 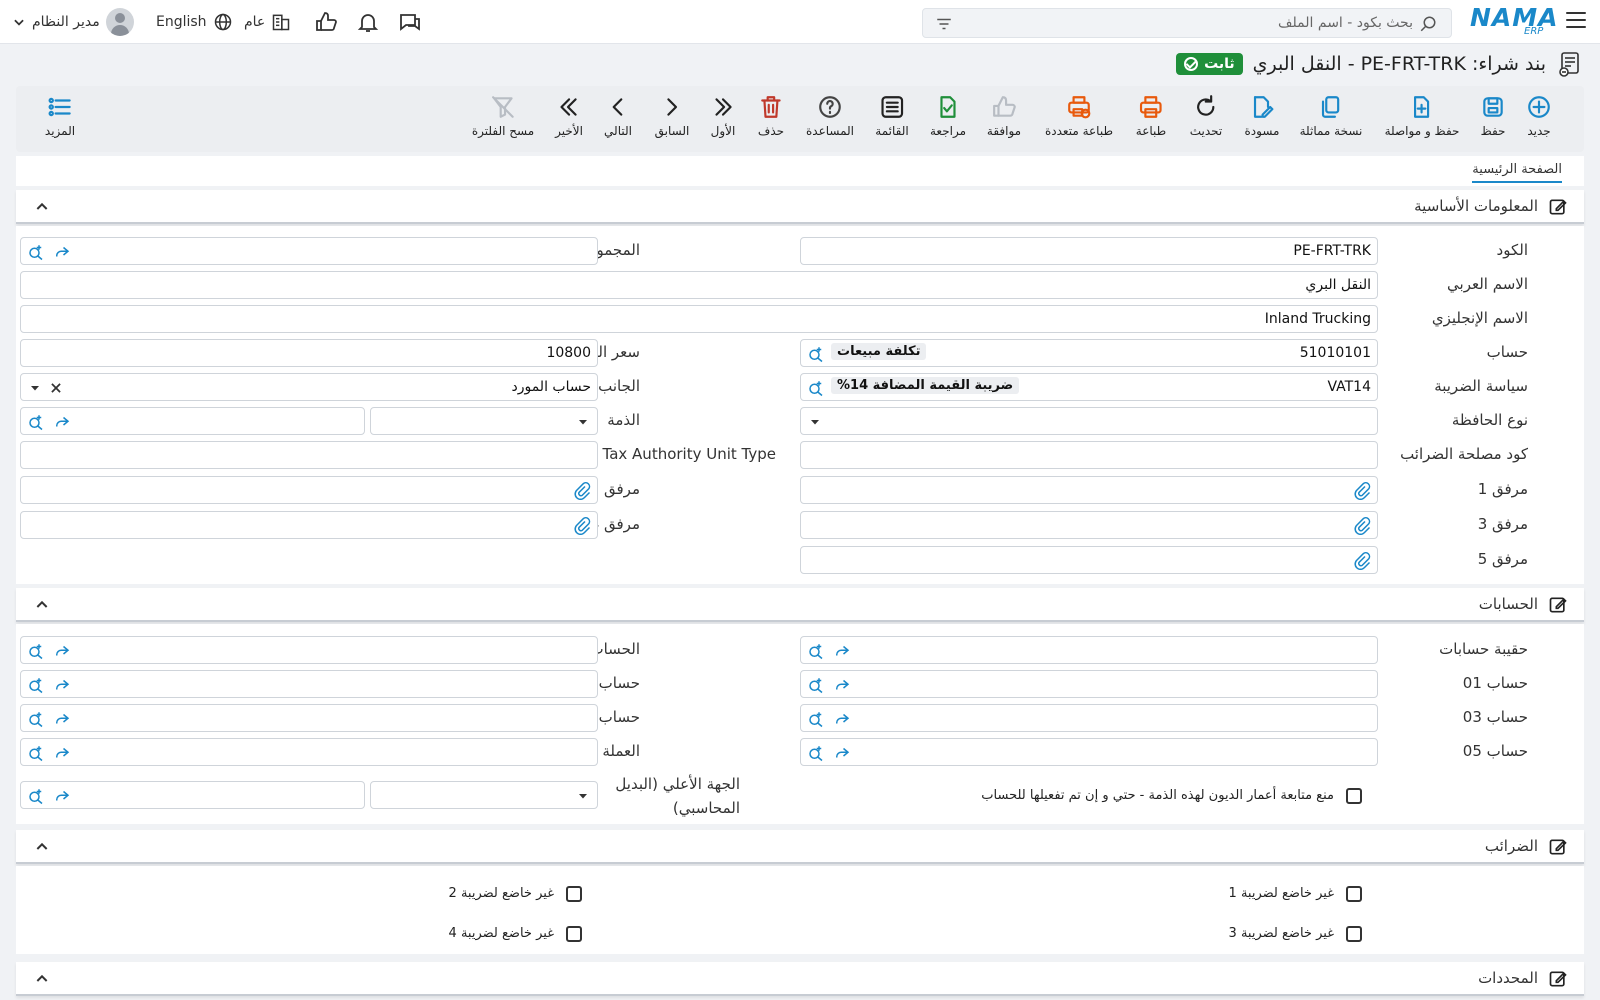 What do you see at coordinates (484, 421) in the screenshot?
I see `subsidiary-type-select` at bounding box center [484, 421].